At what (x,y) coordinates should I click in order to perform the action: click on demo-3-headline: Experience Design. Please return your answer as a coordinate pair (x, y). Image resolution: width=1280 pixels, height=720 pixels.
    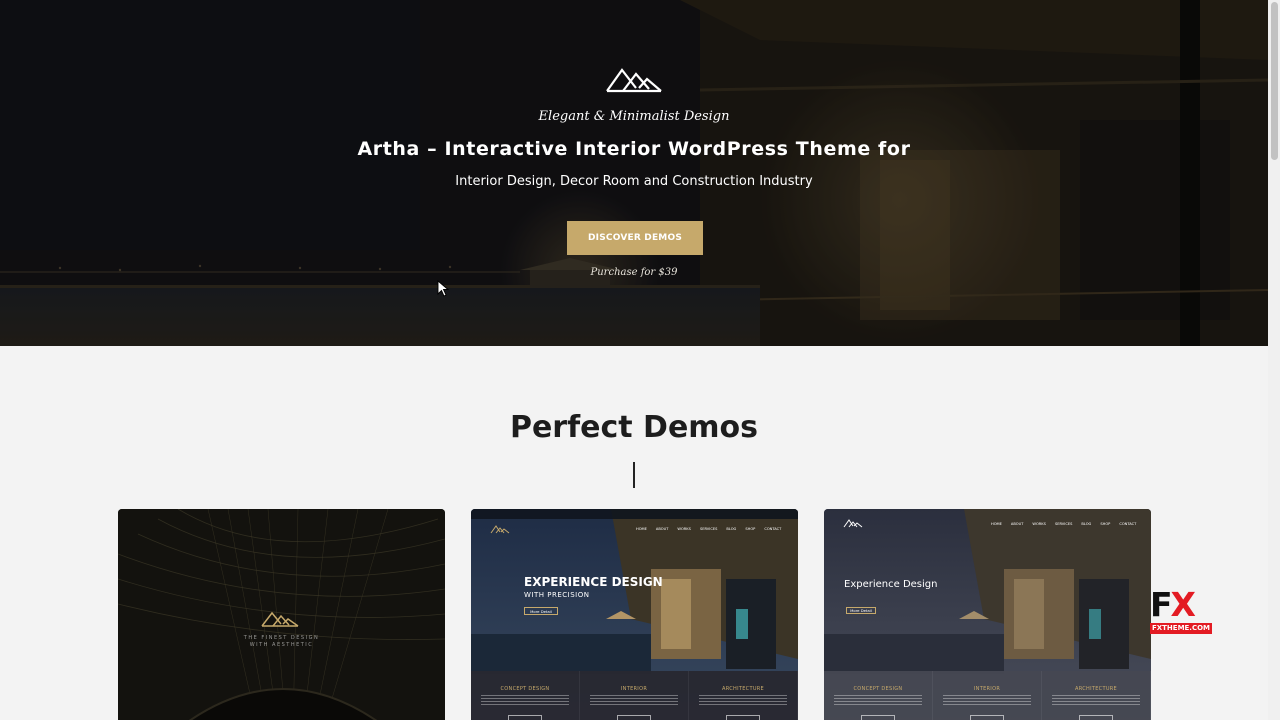
    Looking at the image, I should click on (891, 584).